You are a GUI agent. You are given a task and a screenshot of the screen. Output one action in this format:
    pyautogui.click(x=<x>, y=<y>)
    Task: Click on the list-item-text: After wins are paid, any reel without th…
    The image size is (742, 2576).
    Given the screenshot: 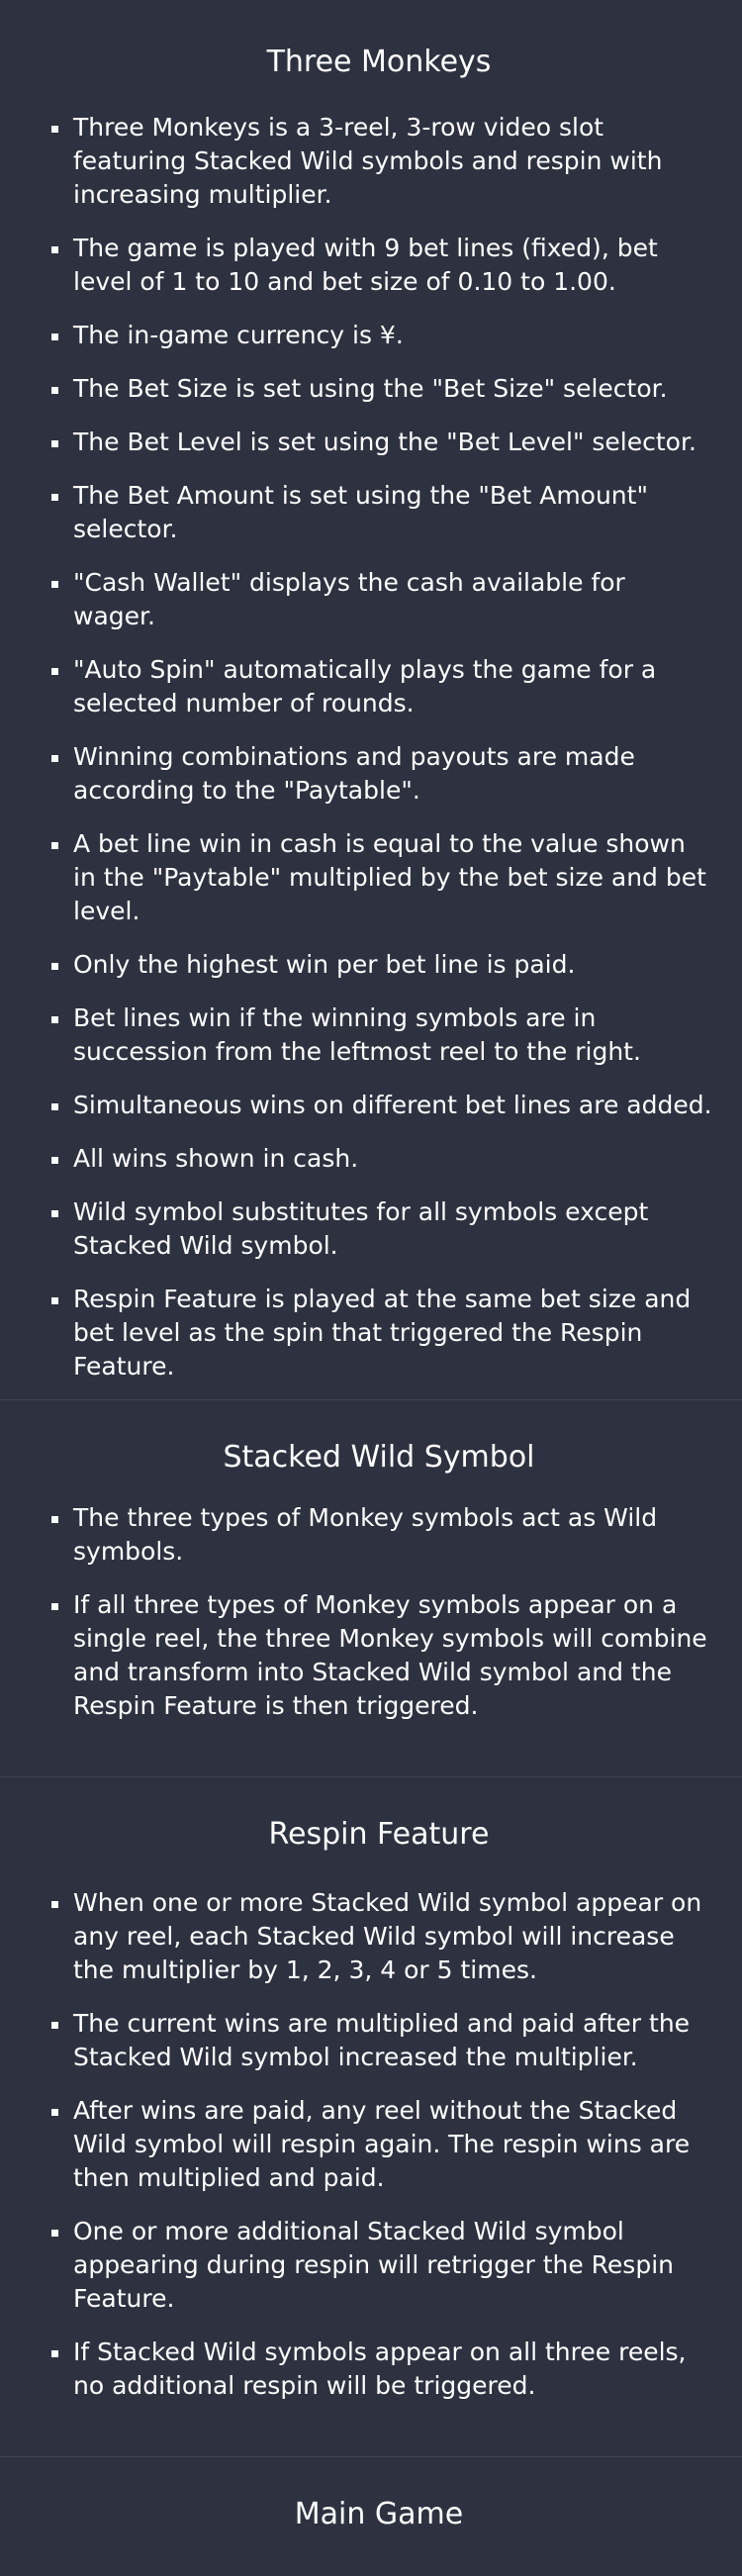 What is the action you would take?
    pyautogui.click(x=382, y=2144)
    